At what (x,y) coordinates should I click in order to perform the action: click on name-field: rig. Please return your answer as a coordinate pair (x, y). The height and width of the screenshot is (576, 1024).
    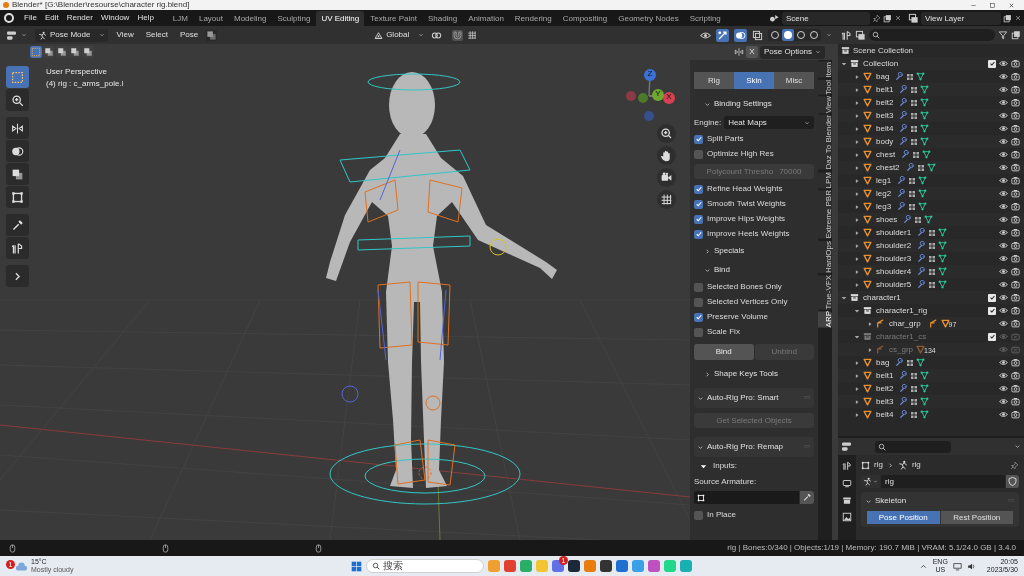
    Looking at the image, I should click on (943, 482).